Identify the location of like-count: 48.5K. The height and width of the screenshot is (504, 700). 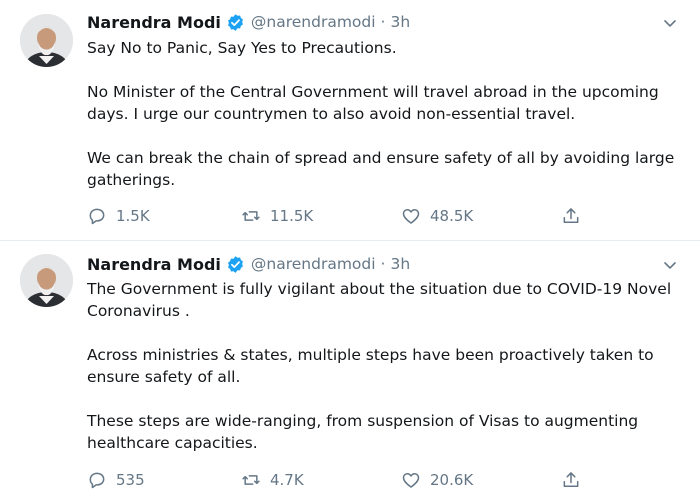
(452, 216).